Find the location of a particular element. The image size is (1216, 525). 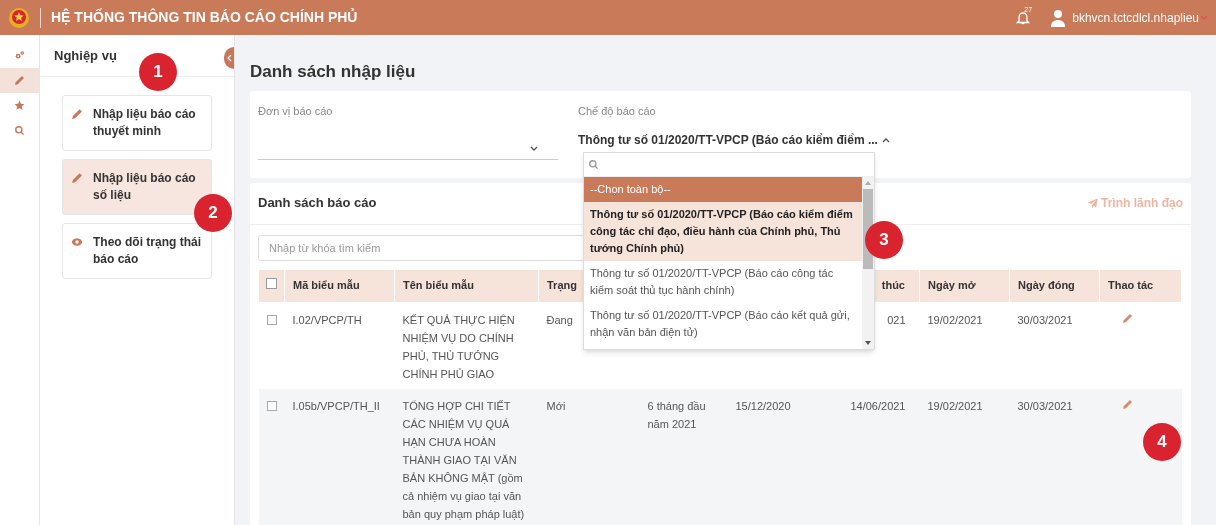

app-title: HỆ THỐNG THÔNG TIN BÁO CÁO CHÍNH PHỦ is located at coordinates (204, 17).